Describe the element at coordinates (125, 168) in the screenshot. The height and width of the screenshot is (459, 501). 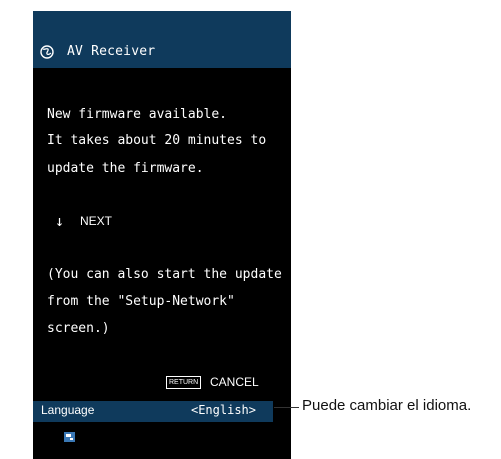
I see `message-line: update the firmware.` at that location.